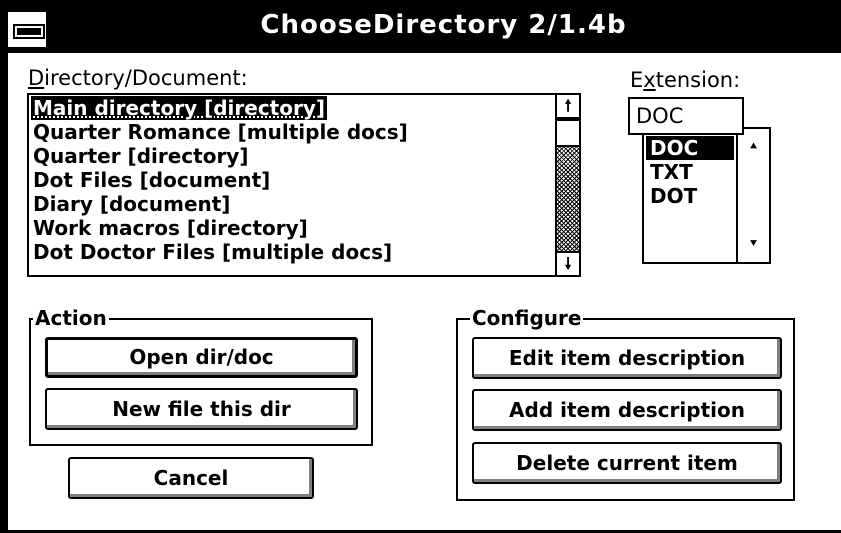  I want to click on arrow-down-icon: 🠗, so click(568, 263).